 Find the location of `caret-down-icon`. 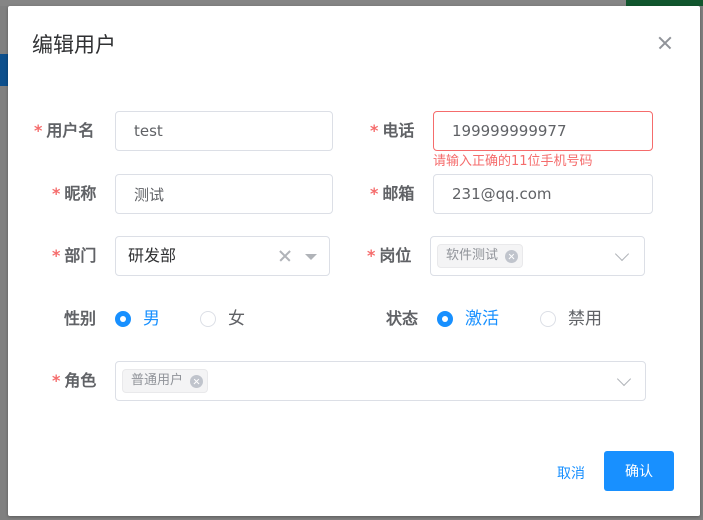

caret-down-icon is located at coordinates (311, 257).